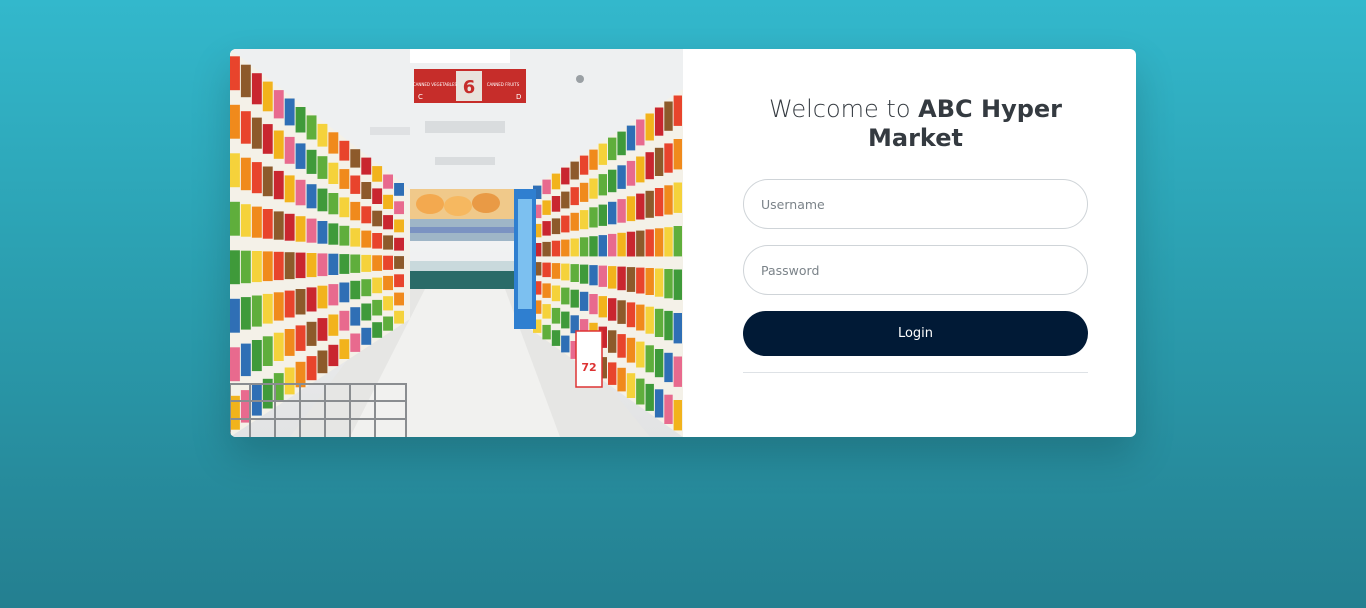 Image resolution: width=1366 pixels, height=608 pixels. What do you see at coordinates (844, 109) in the screenshot?
I see `title-prefix: Welcome to` at bounding box center [844, 109].